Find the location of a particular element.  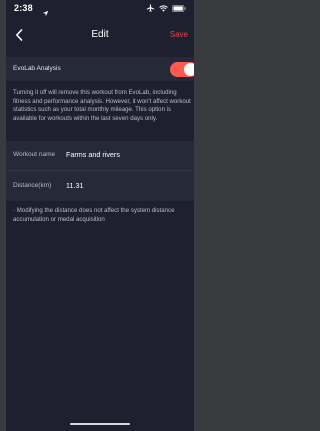

status-icons is located at coordinates (166, 8).